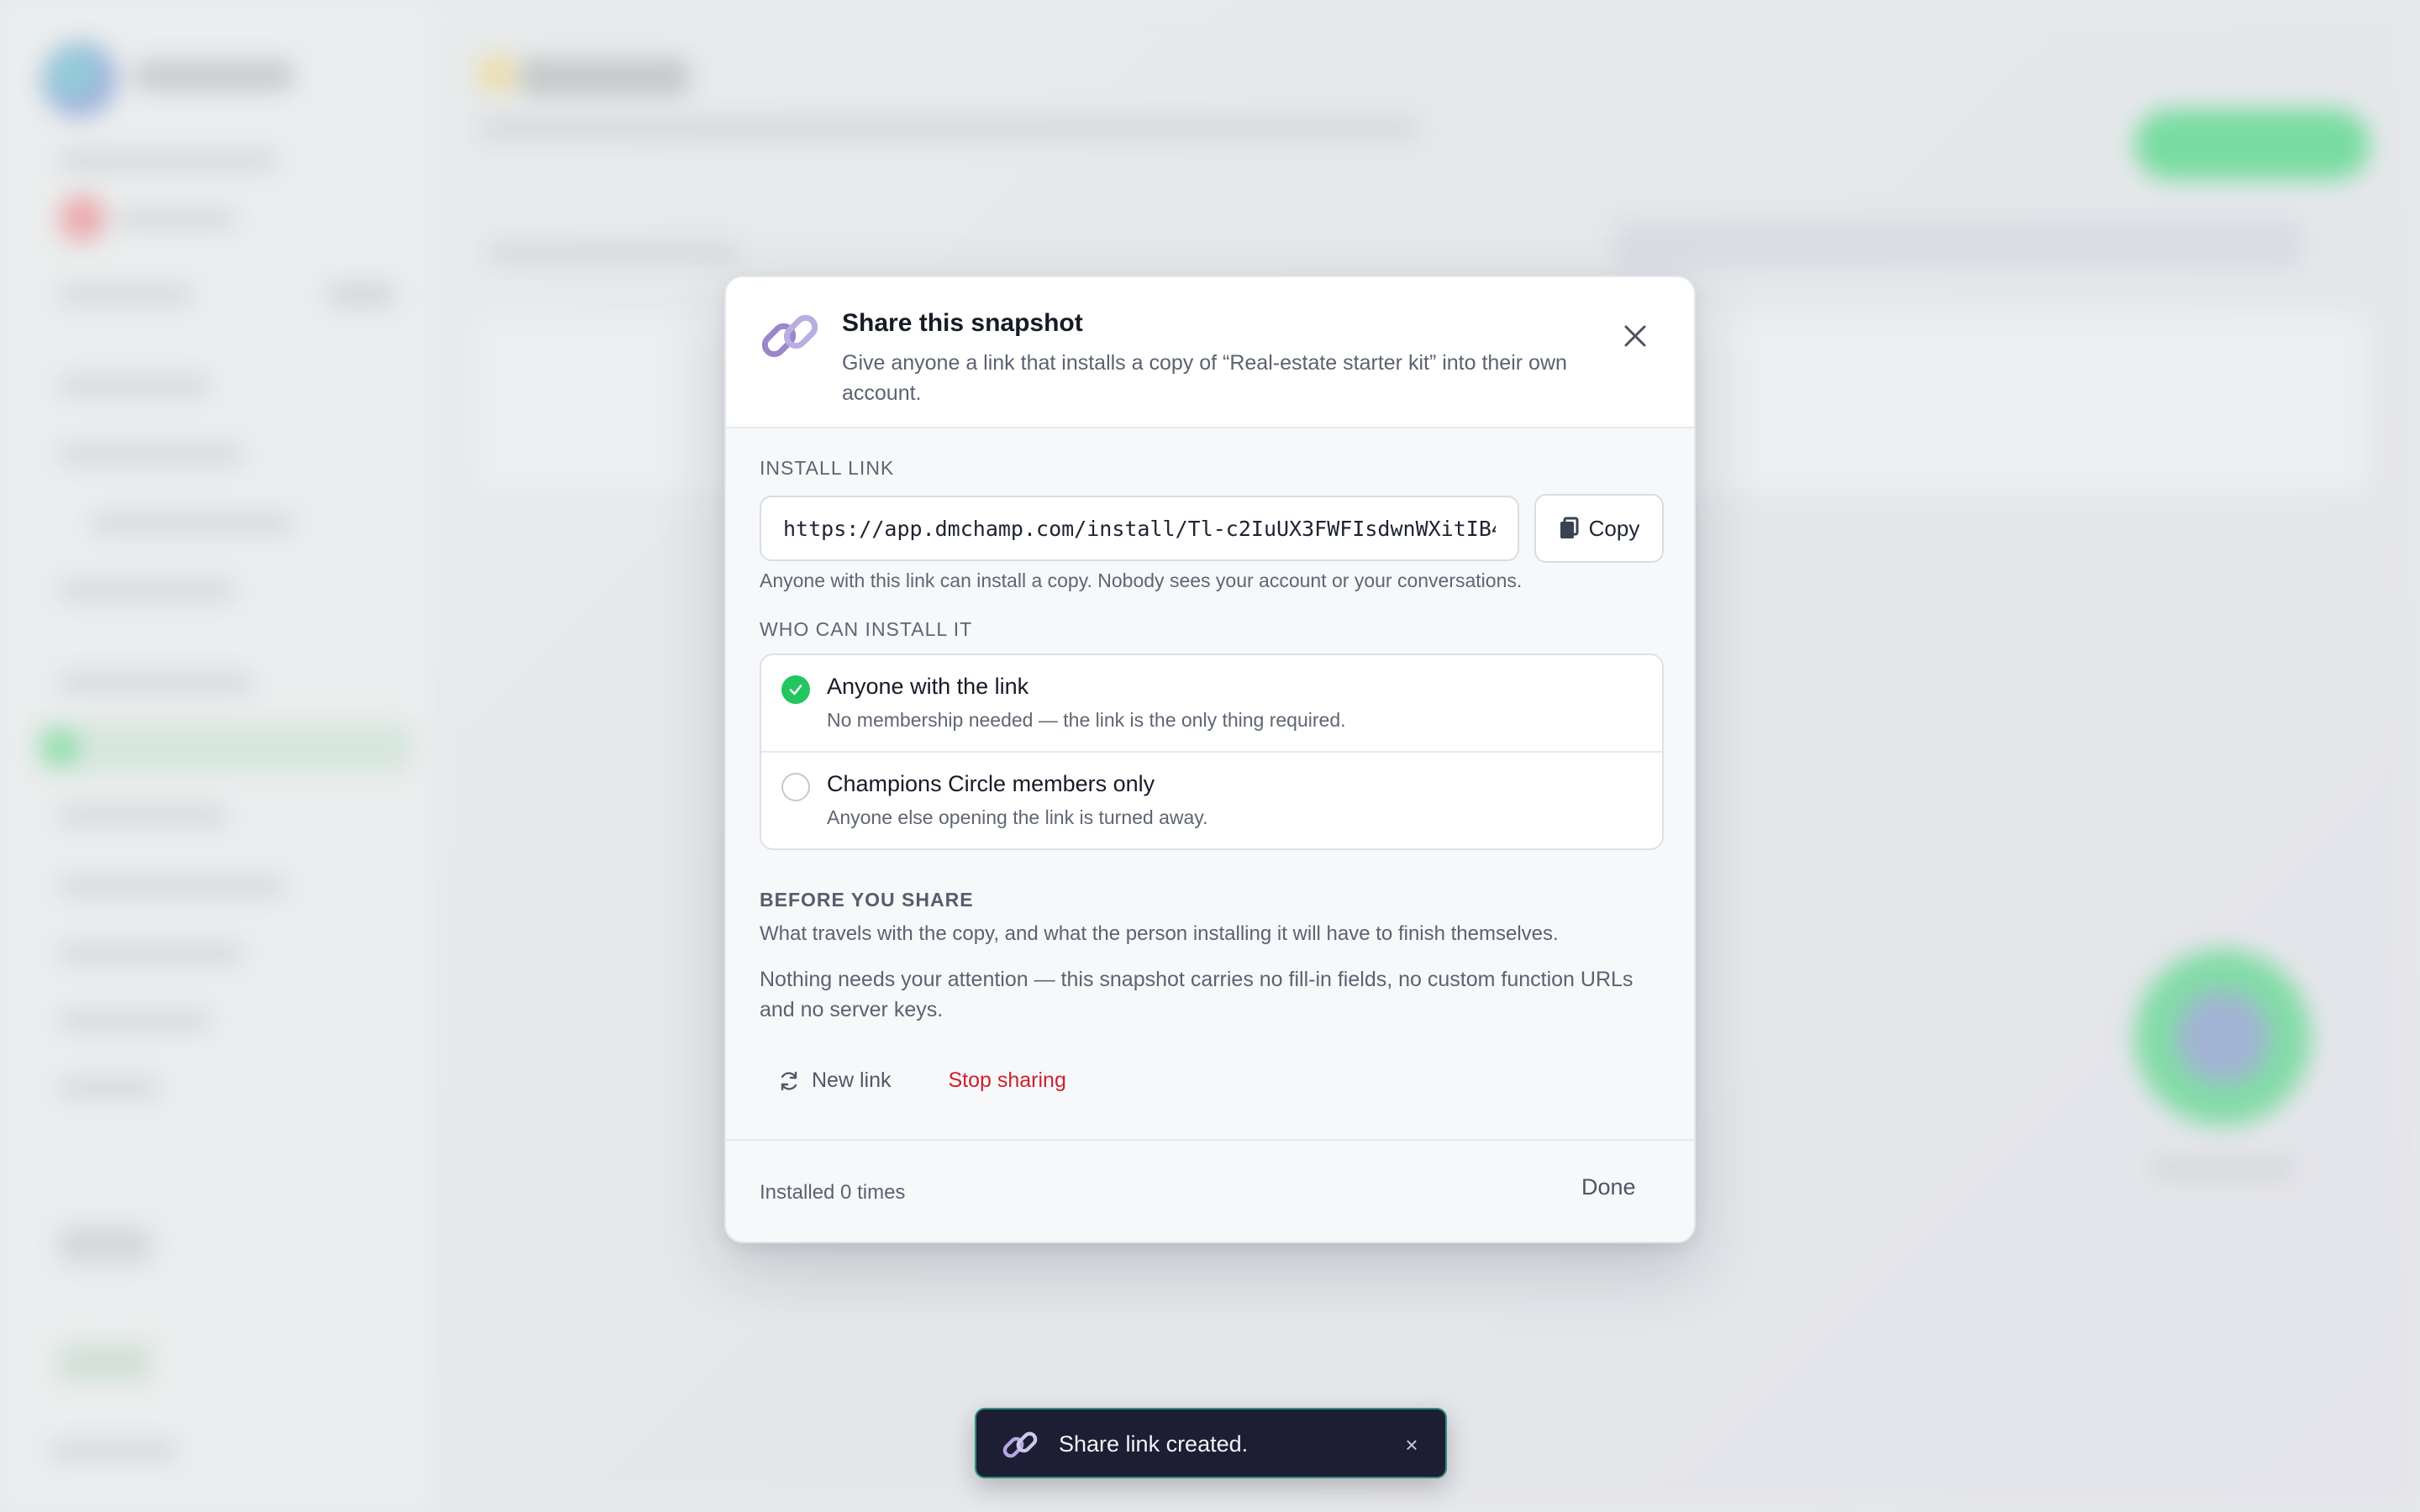 The height and width of the screenshot is (1512, 2420). What do you see at coordinates (962, 323) in the screenshot?
I see `modal-title: Share this snapshot` at bounding box center [962, 323].